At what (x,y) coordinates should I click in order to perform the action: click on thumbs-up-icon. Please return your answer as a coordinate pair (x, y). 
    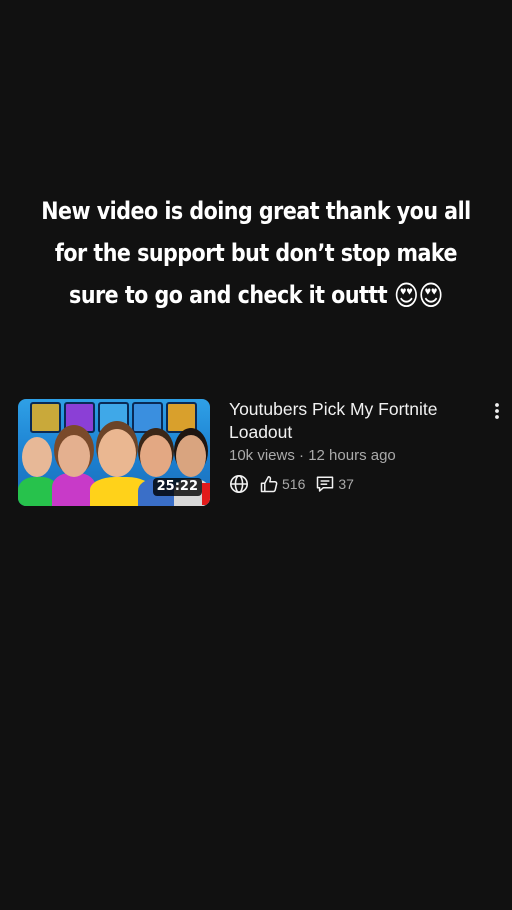
    Looking at the image, I should click on (269, 484).